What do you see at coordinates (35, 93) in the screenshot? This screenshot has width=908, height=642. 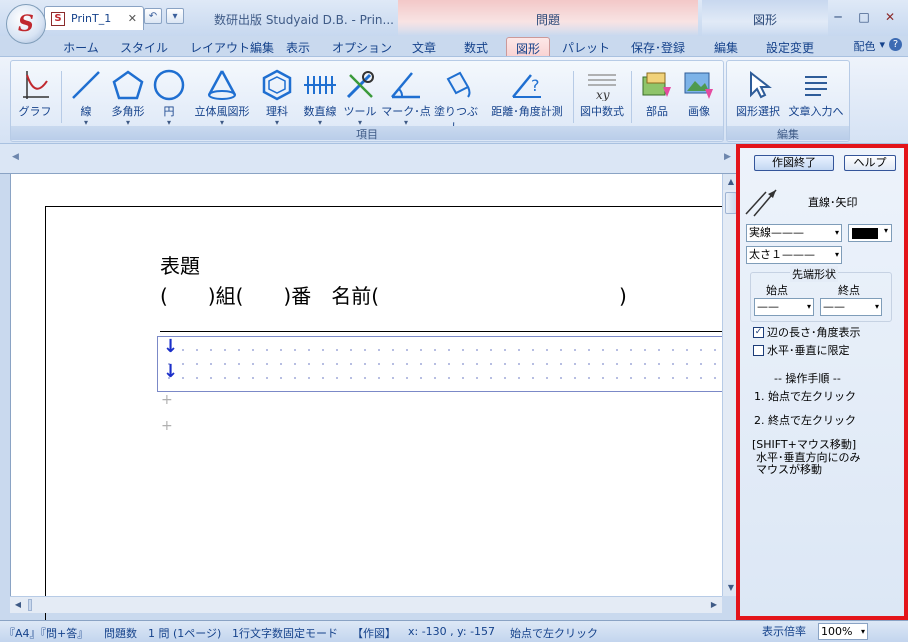 I see `graph-button: グラフ` at bounding box center [35, 93].